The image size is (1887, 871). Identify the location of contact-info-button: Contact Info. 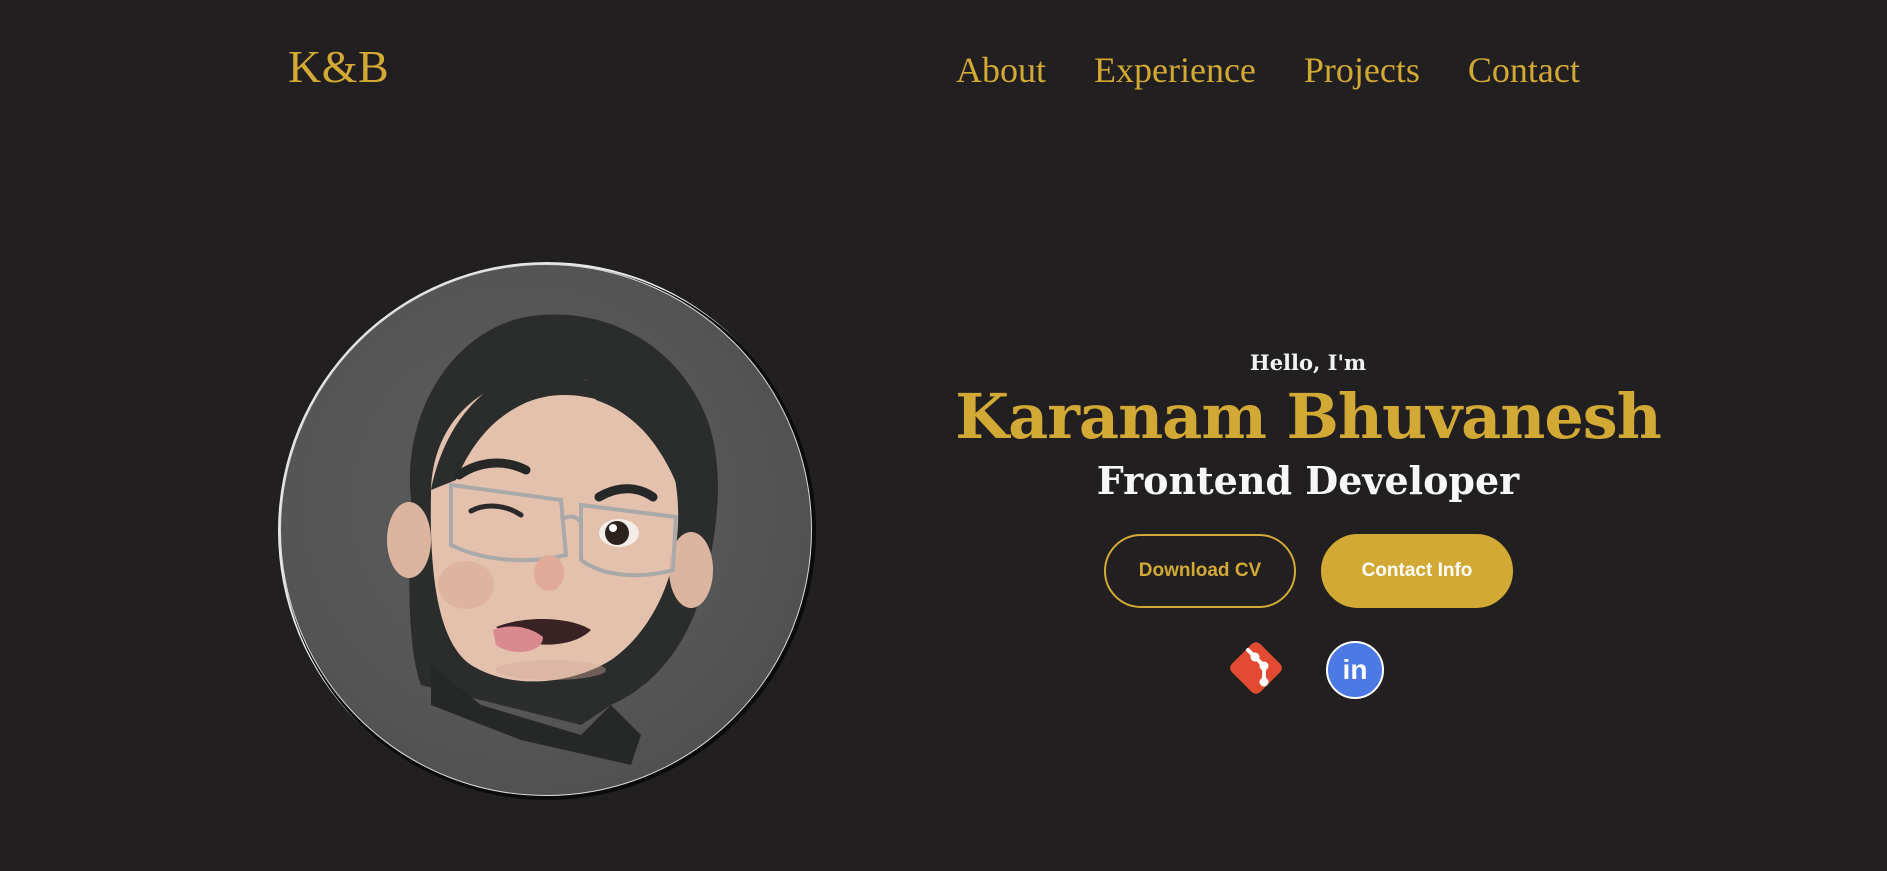
(1417, 571).